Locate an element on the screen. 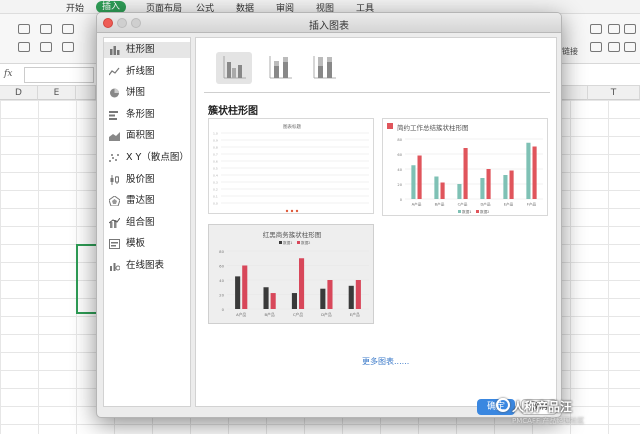 This screenshot has height=434, width=640. sidebar-item-4: 面积图 is located at coordinates (147, 136).